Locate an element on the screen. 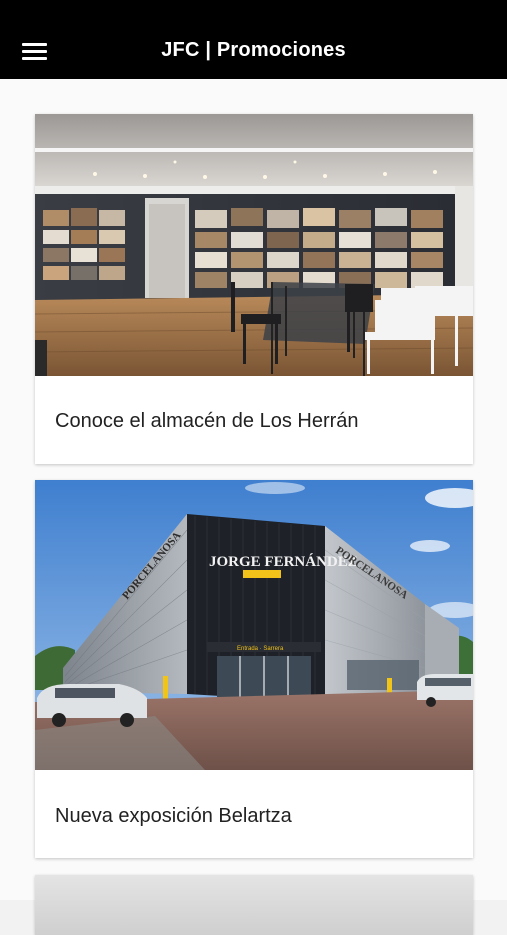  promotion-title: Nueva exposición Belartza is located at coordinates (173, 816).